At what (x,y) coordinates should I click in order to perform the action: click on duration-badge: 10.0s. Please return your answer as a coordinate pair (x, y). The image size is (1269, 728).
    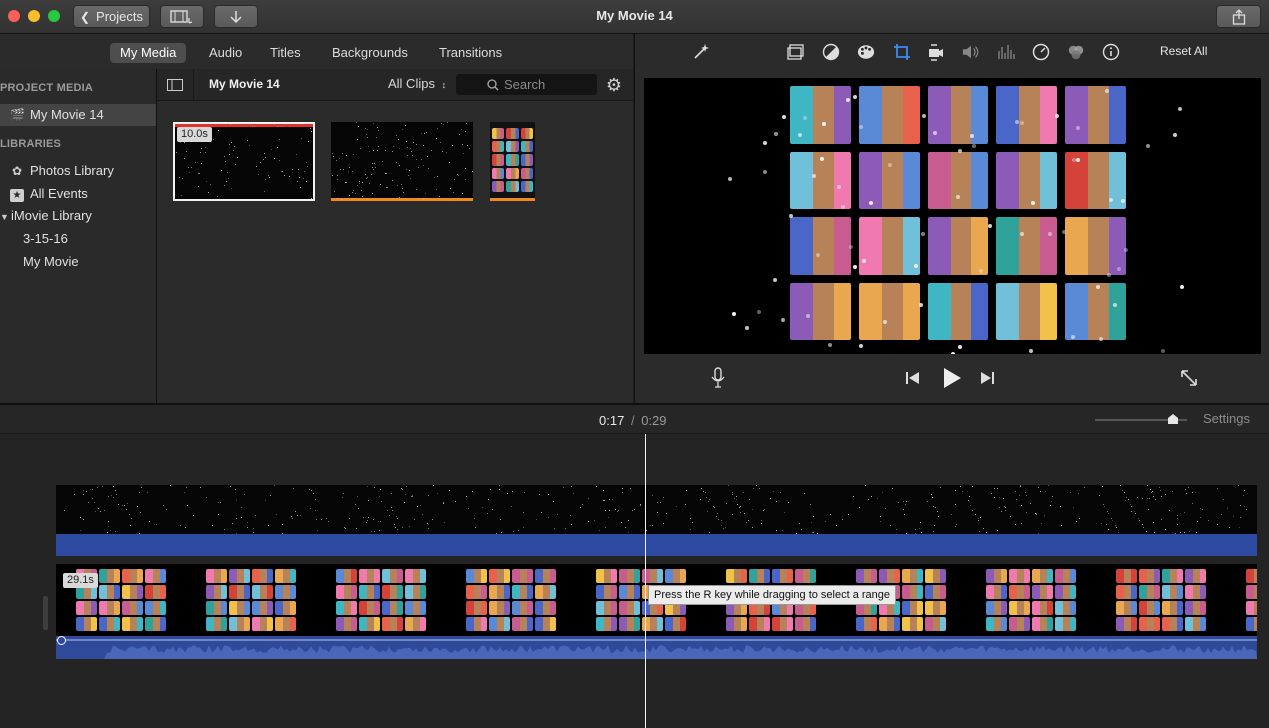
    Looking at the image, I should click on (194, 134).